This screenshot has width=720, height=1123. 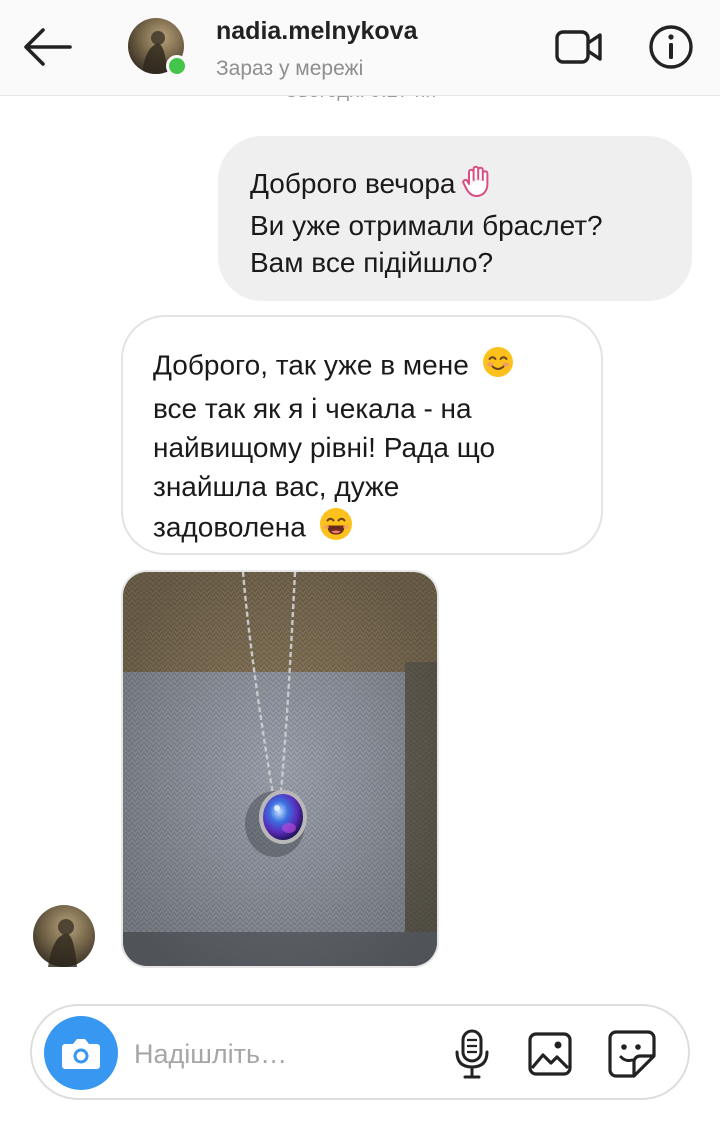 What do you see at coordinates (498, 367) in the screenshot?
I see `smiling-face-emoji` at bounding box center [498, 367].